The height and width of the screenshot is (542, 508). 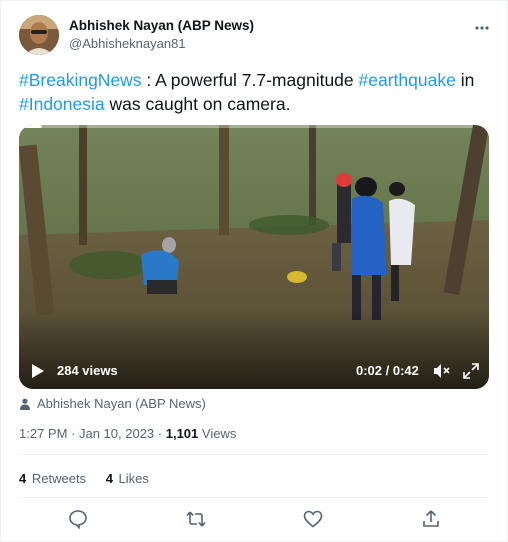 I want to click on tweet-meta: 1:27 PM · Jan 10, 2023 · 1,101 Views, so click(x=127, y=433).